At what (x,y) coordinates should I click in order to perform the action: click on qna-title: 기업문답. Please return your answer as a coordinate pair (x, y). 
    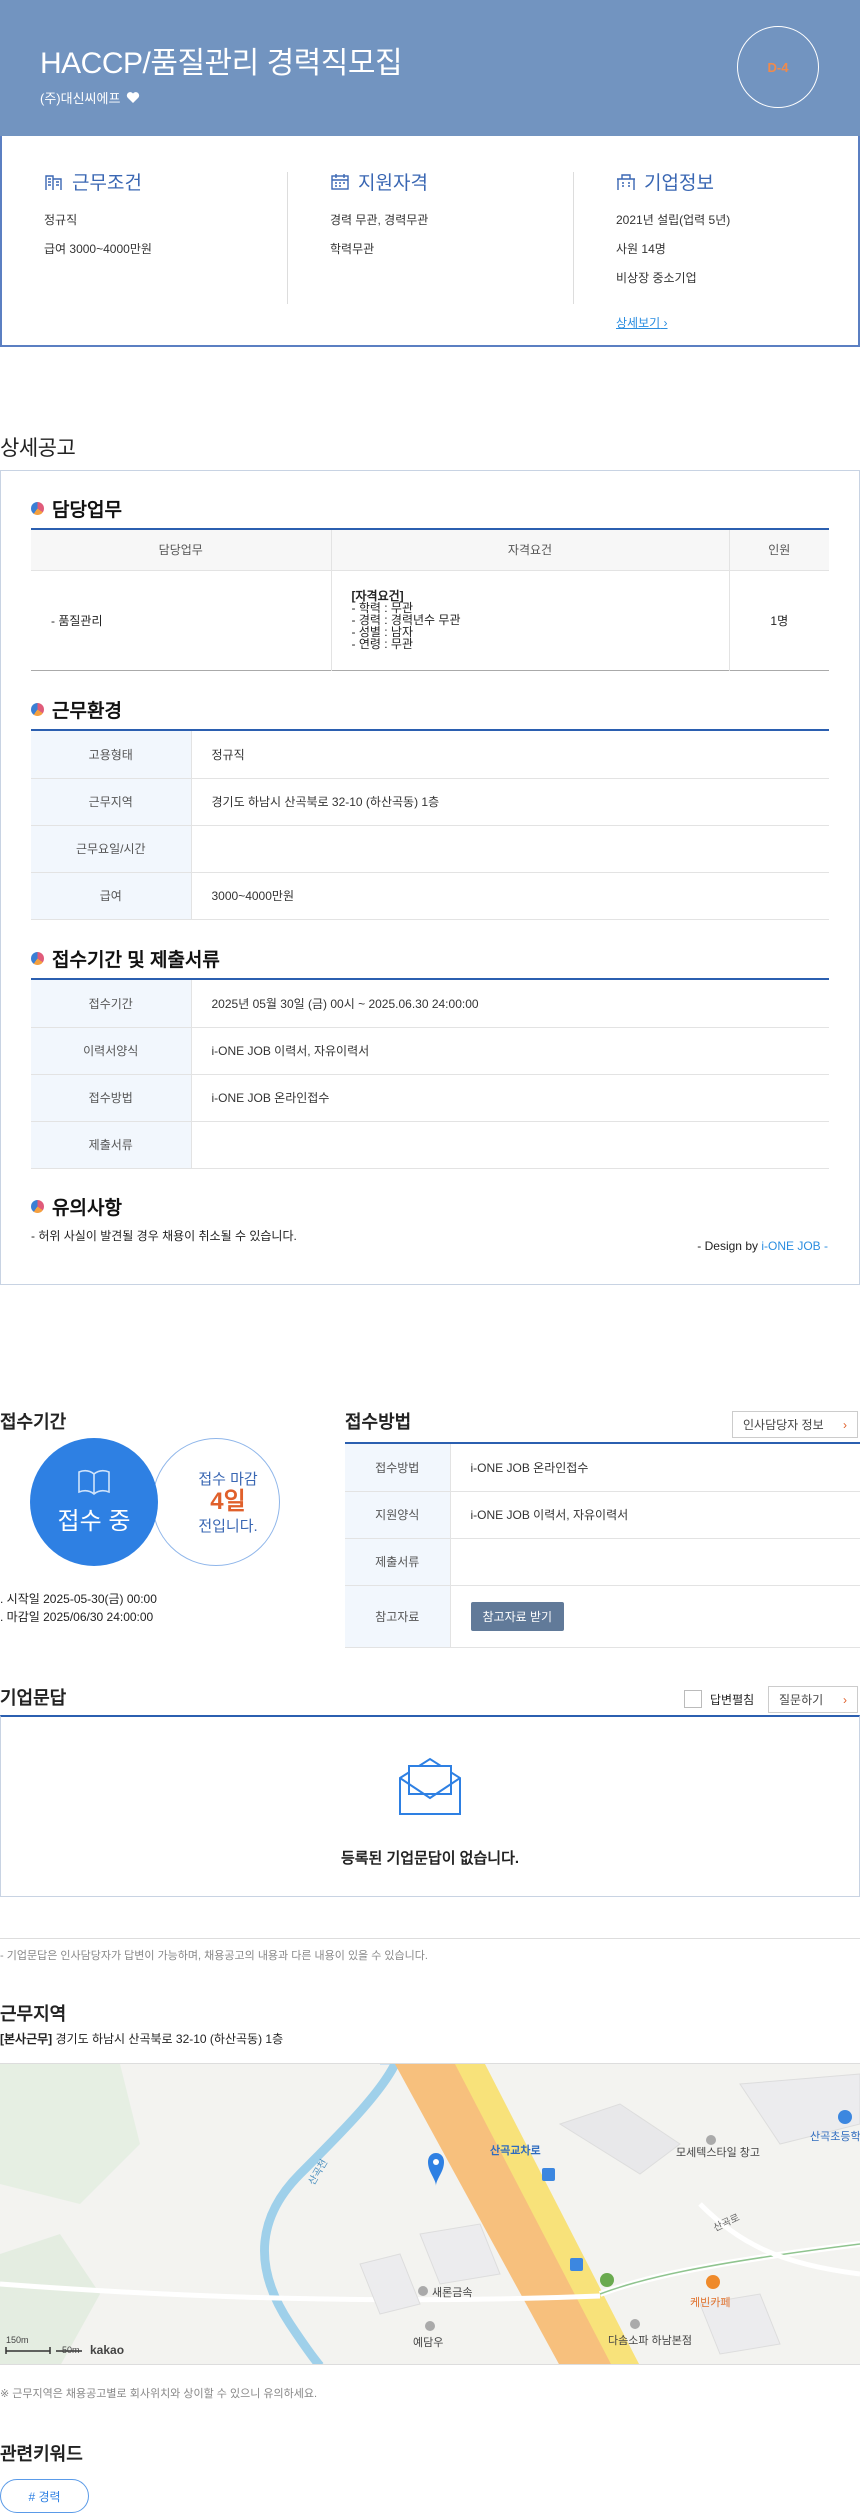
    Looking at the image, I should click on (33, 1698).